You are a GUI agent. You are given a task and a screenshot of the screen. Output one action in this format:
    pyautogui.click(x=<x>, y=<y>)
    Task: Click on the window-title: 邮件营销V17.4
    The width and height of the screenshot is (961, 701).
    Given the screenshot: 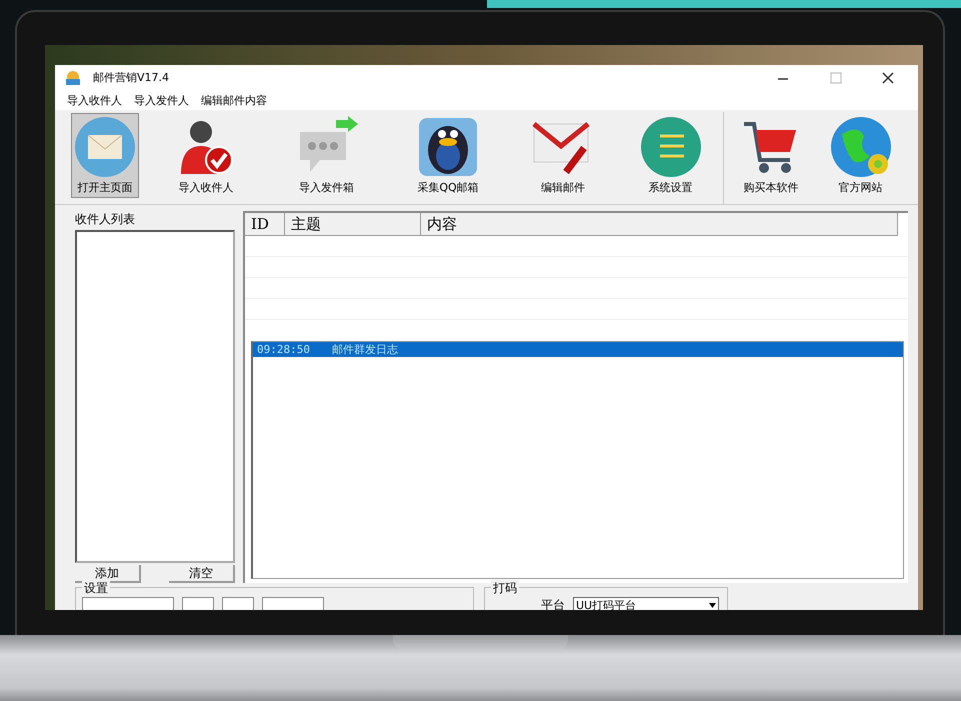 What is the action you would take?
    pyautogui.click(x=131, y=77)
    